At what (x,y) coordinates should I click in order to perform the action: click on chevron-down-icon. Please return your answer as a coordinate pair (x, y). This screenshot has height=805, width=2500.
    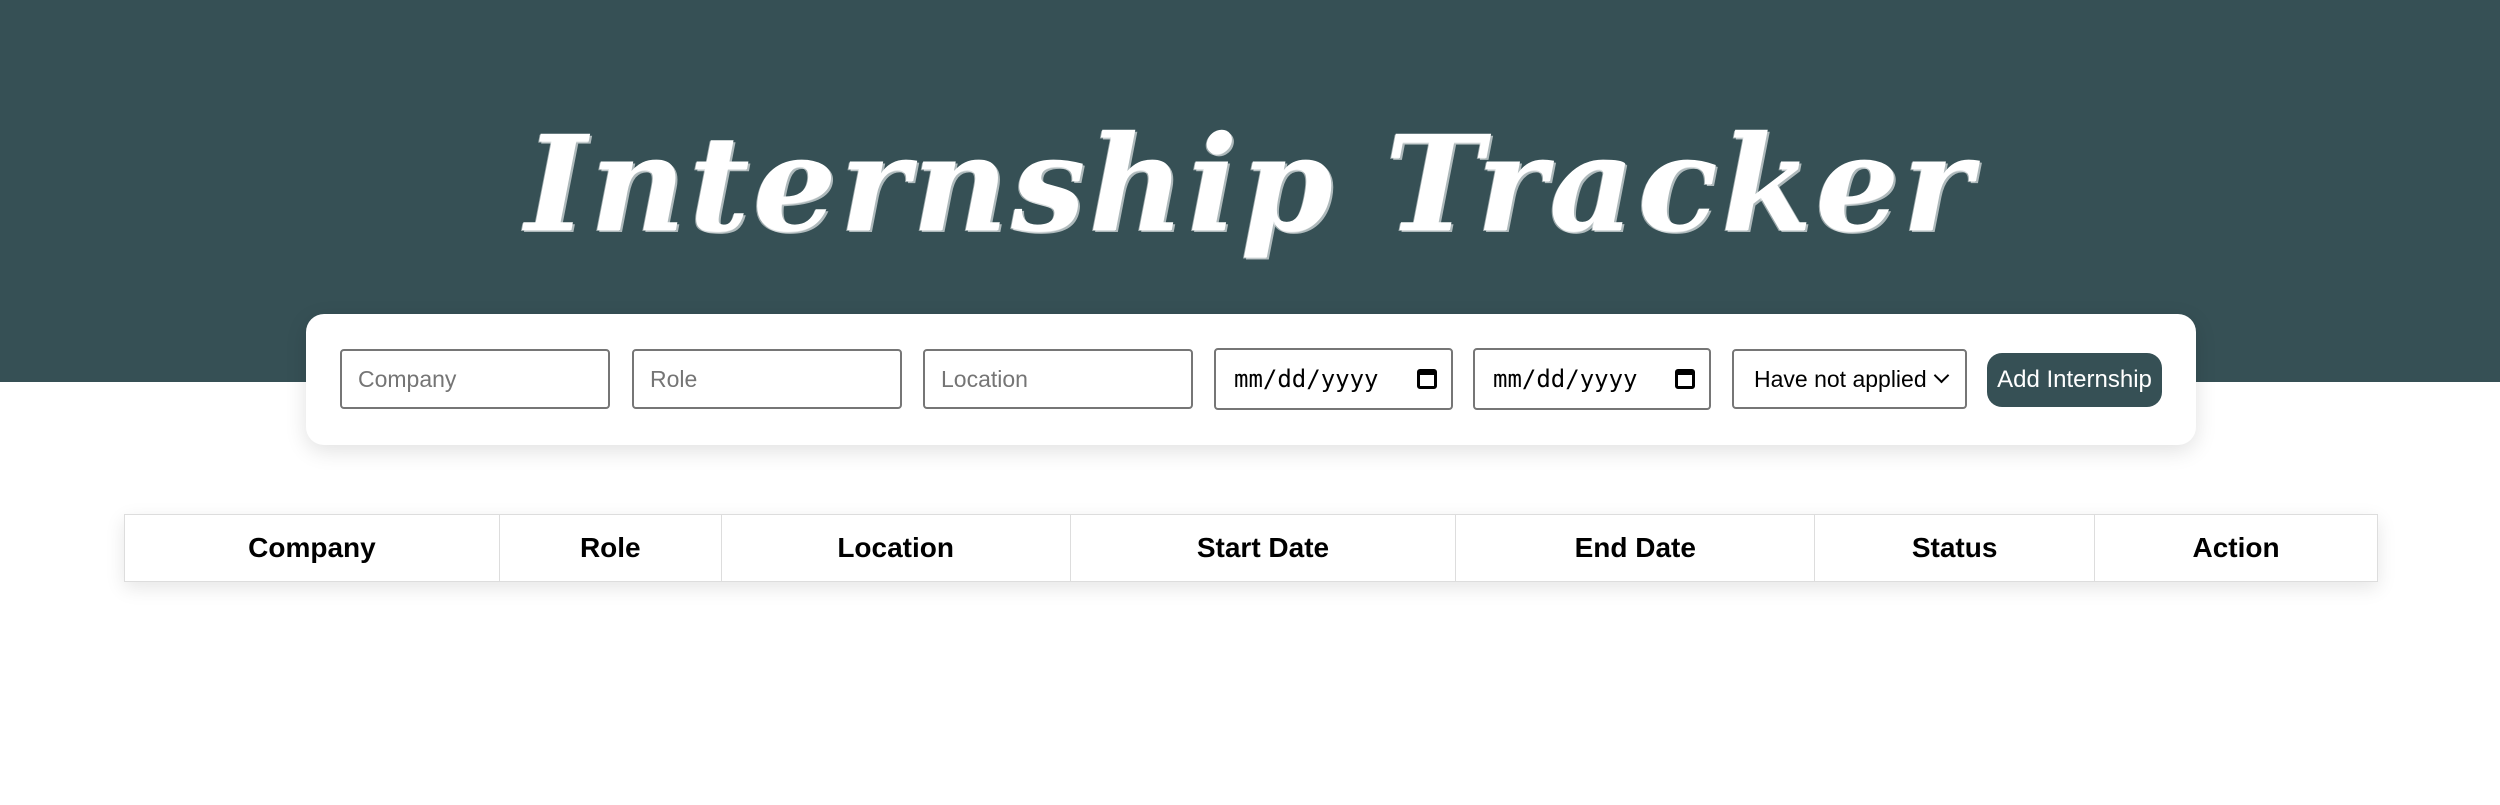
    Looking at the image, I should click on (1941, 375).